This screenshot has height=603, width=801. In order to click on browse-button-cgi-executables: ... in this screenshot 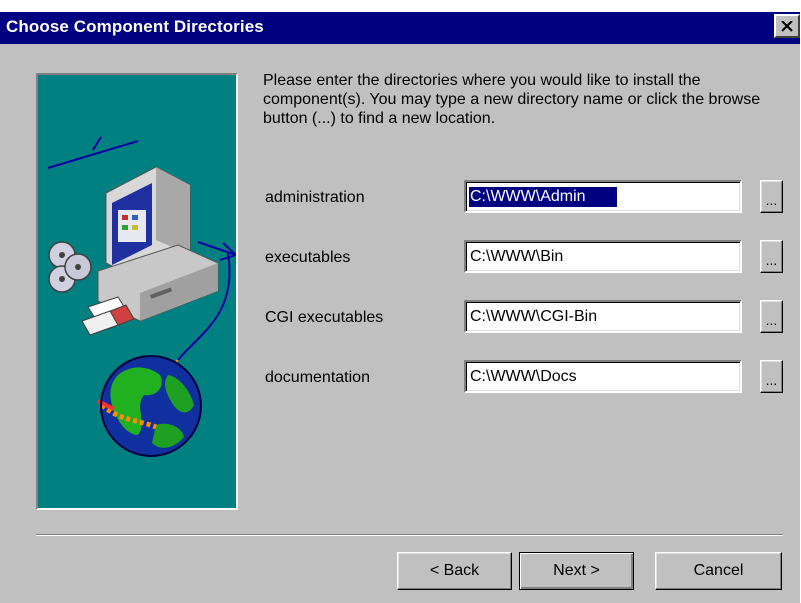, I will do `click(771, 316)`.